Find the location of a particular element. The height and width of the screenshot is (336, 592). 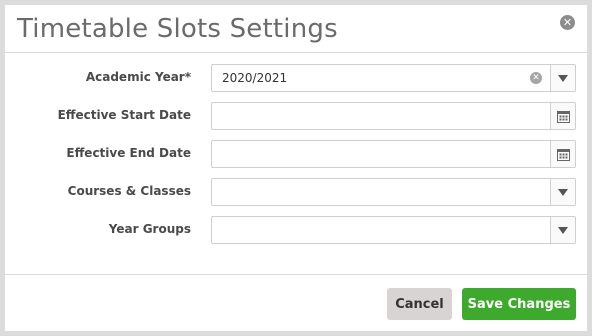

academic-year-dropdown-button is located at coordinates (562, 78).